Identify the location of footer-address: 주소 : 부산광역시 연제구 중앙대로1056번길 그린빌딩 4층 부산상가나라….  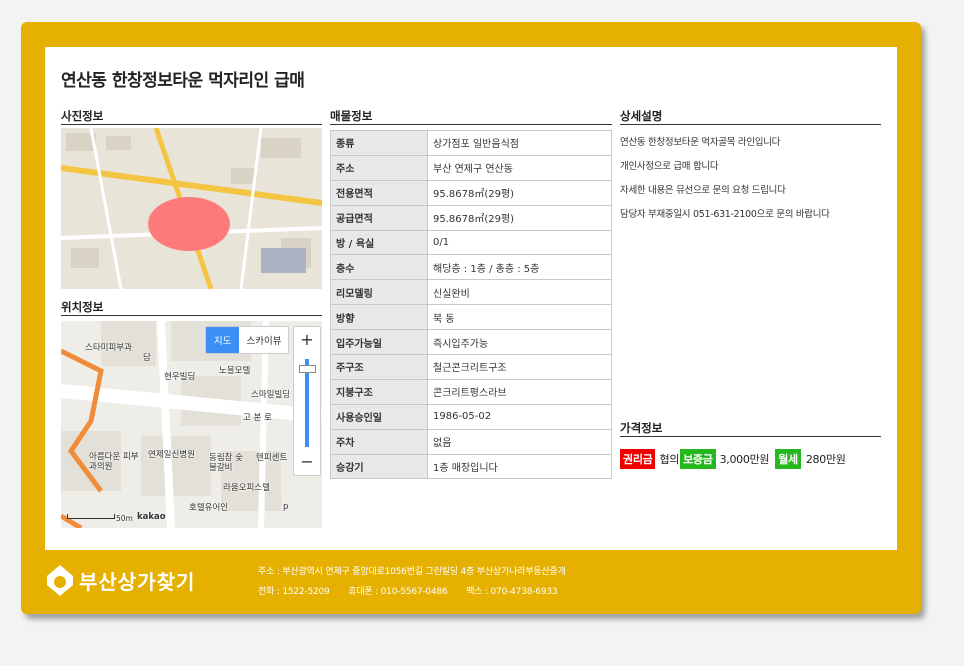
(412, 572).